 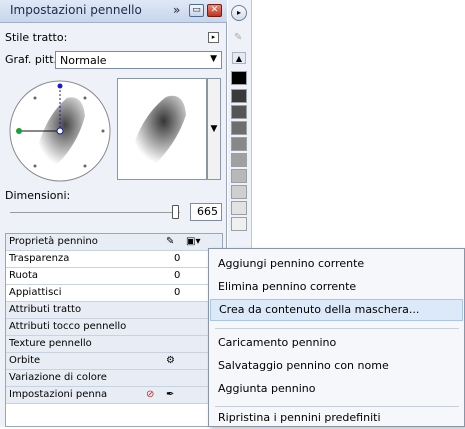 What do you see at coordinates (95, 212) in the screenshot?
I see `dimensions-slider-track` at bounding box center [95, 212].